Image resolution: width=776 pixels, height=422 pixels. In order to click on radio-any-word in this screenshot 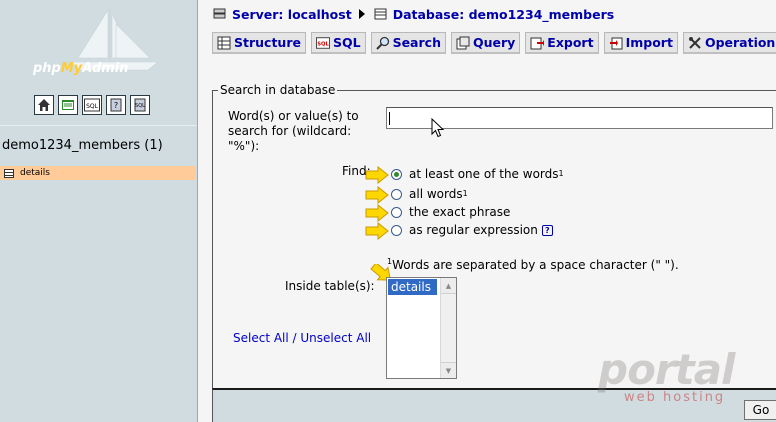, I will do `click(396, 174)`.